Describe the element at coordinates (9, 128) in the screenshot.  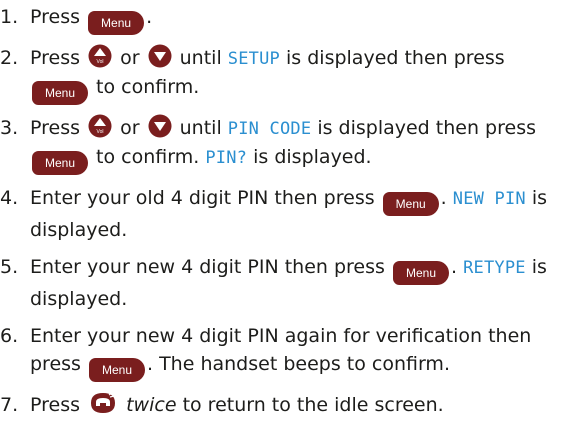
I see `step-number: 3.` at that location.